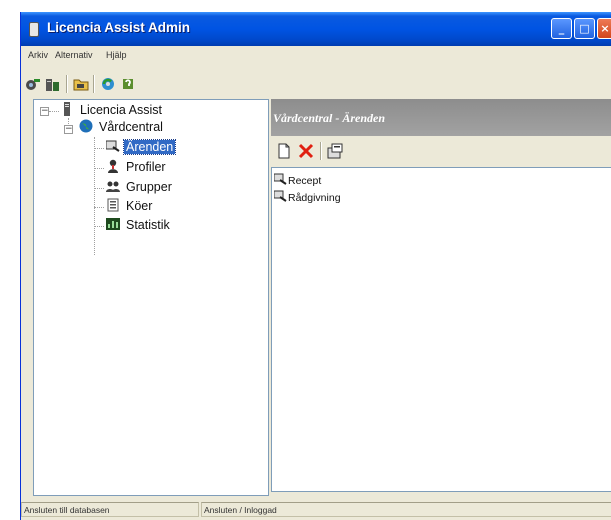 The image size is (611, 520). I want to click on tree-node-label: Vårdcentral, so click(131, 127).